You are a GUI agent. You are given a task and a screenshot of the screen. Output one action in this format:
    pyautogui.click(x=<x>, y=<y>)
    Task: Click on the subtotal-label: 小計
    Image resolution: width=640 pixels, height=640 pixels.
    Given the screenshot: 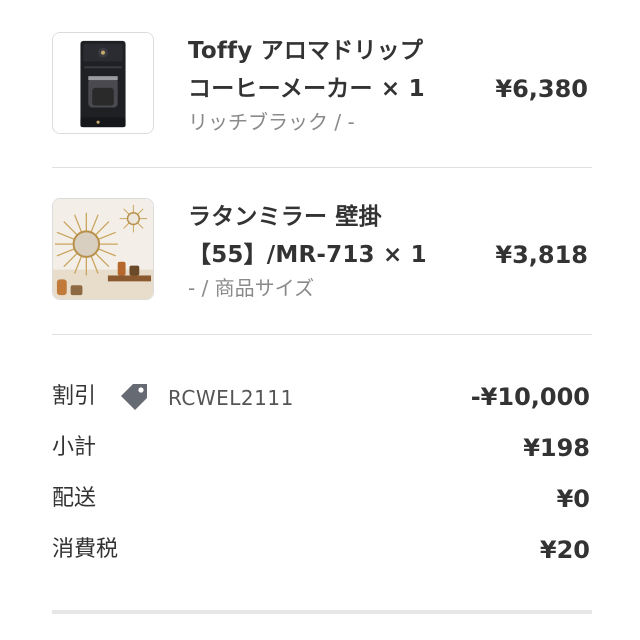 What is the action you would take?
    pyautogui.click(x=74, y=447)
    